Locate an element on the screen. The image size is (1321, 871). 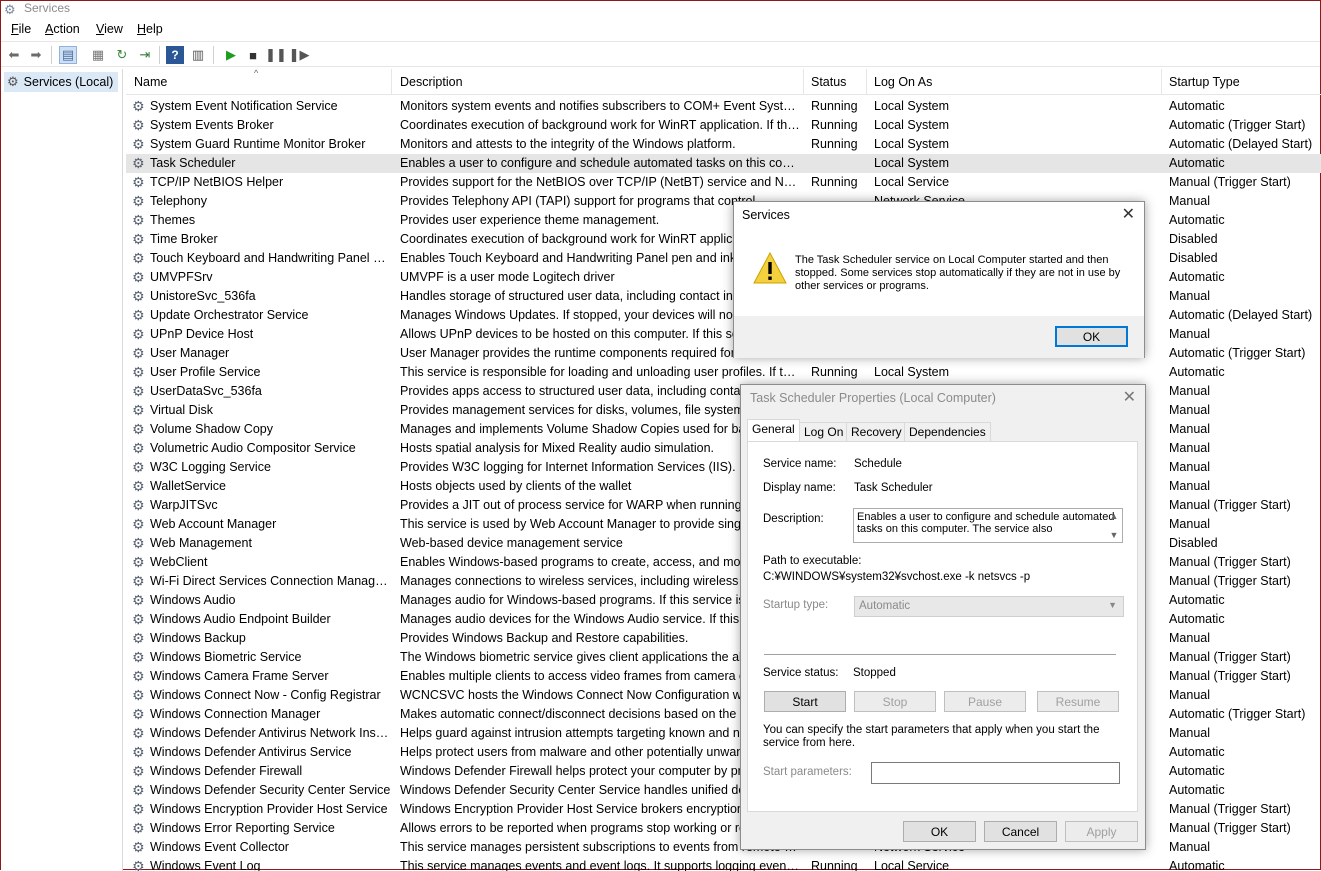
refresh-icon: ↻ is located at coordinates (122, 55).